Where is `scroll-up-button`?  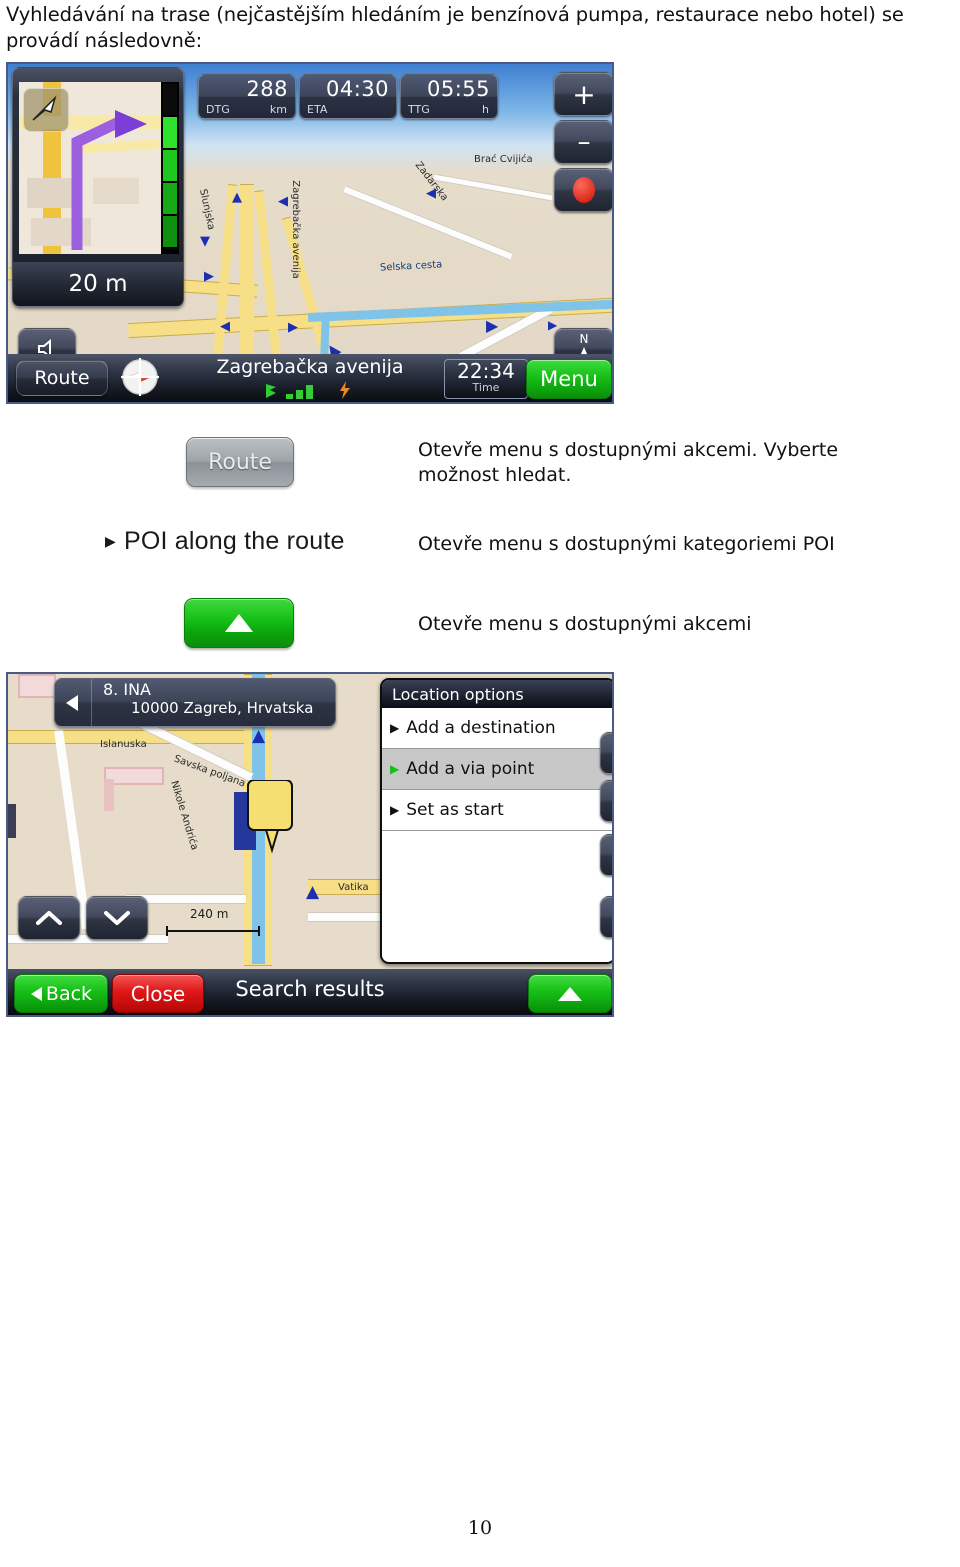
scroll-up-button is located at coordinates (49, 918).